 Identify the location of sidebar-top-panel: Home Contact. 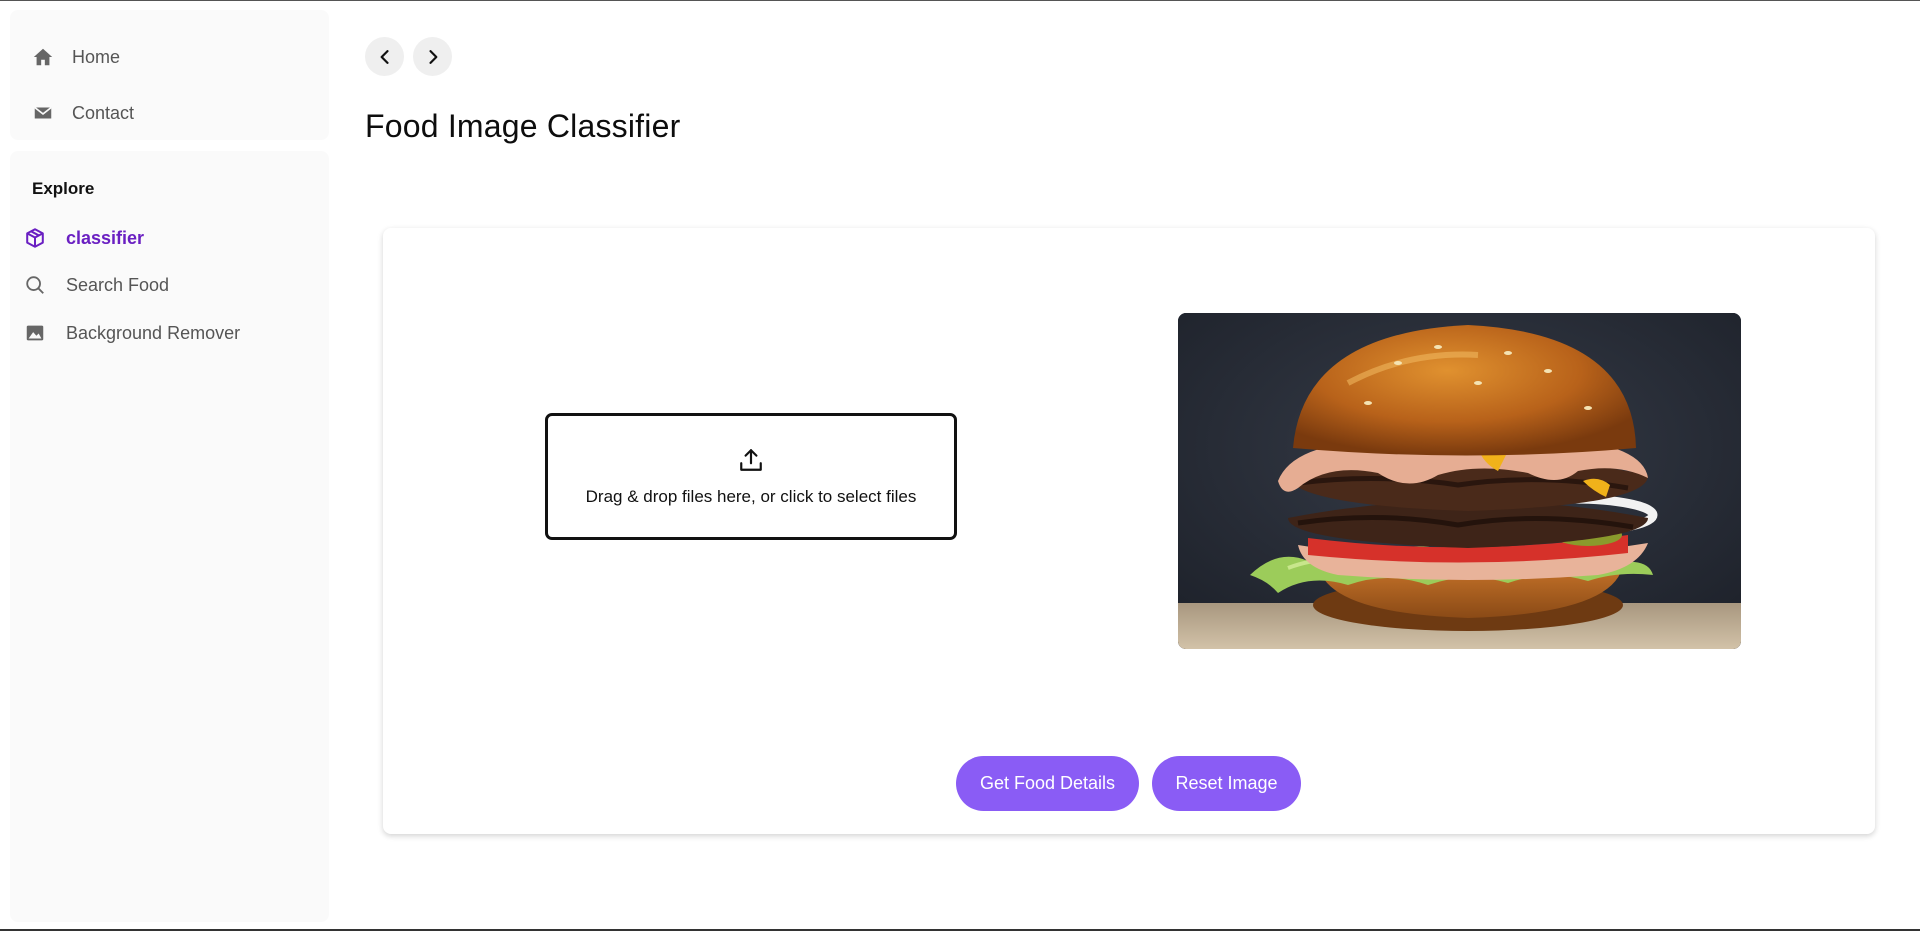
(169, 75).